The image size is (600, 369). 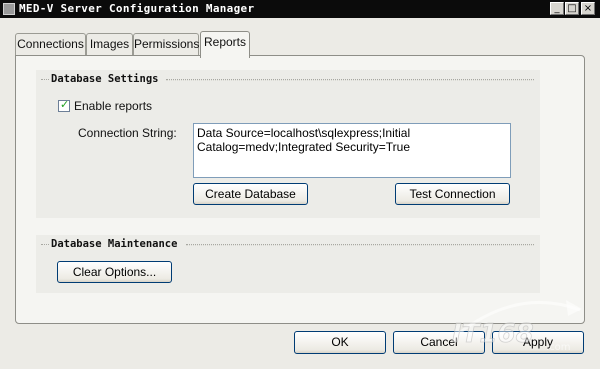 I want to click on maximize-button: □, so click(x=572, y=8).